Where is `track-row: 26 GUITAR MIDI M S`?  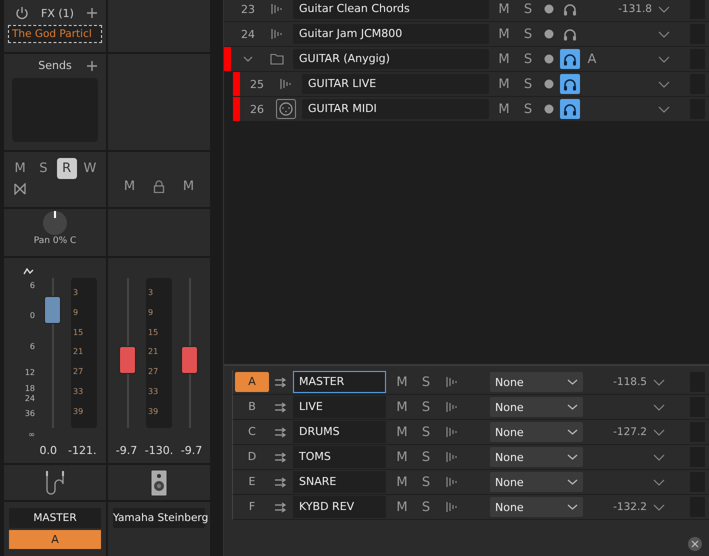 track-row: 26 GUITAR MIDI M S is located at coordinates (471, 109).